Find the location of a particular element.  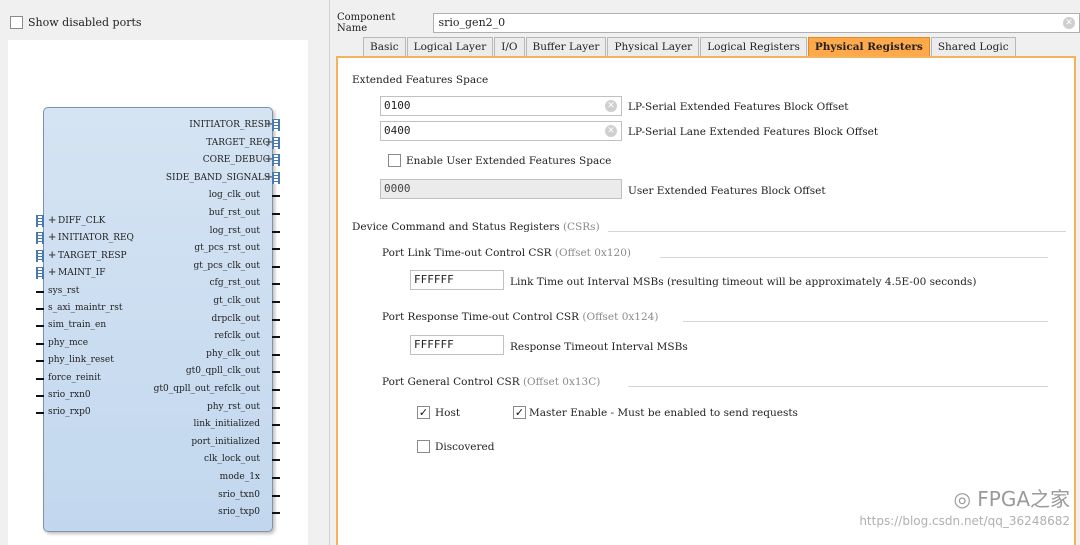

port-label: TARGET_REQ is located at coordinates (238, 142).